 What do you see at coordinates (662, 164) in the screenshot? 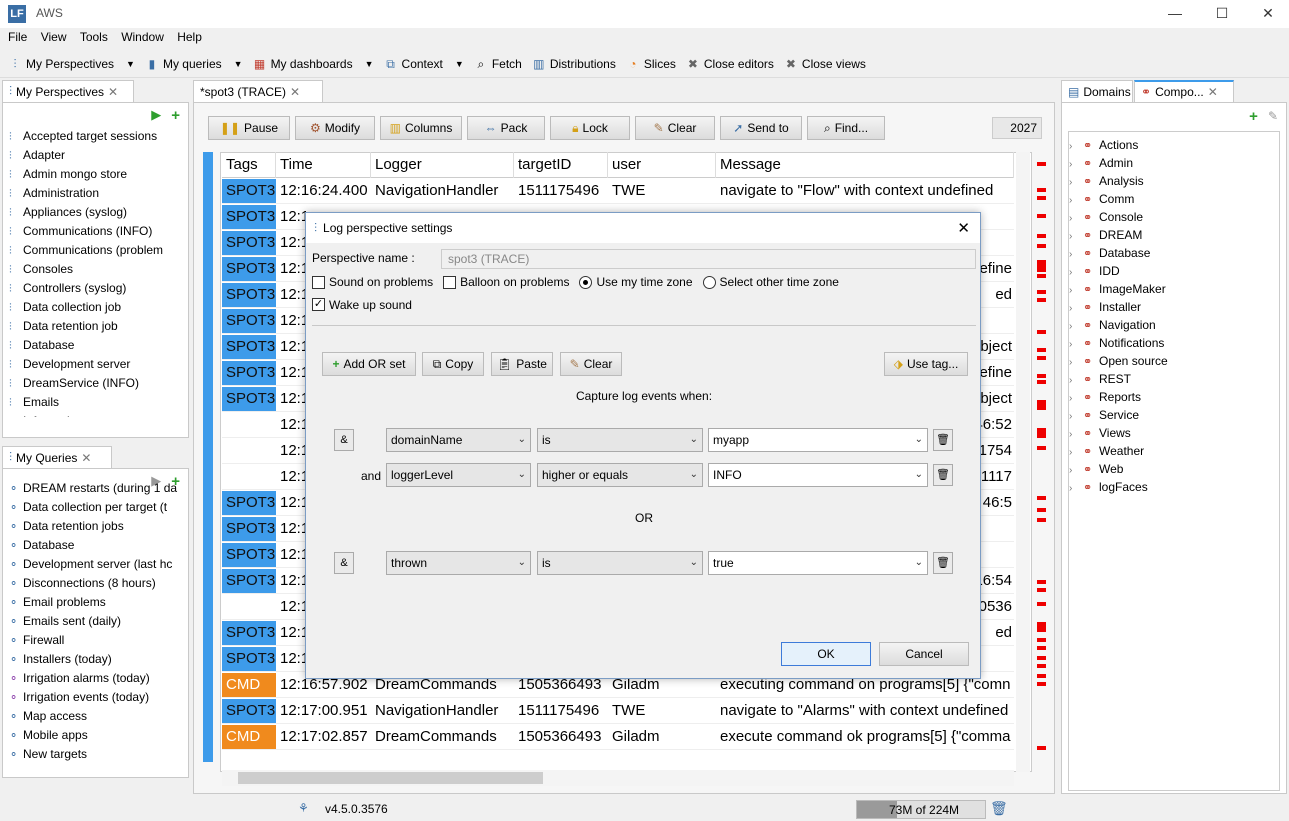
I see `col-user: user` at bounding box center [662, 164].